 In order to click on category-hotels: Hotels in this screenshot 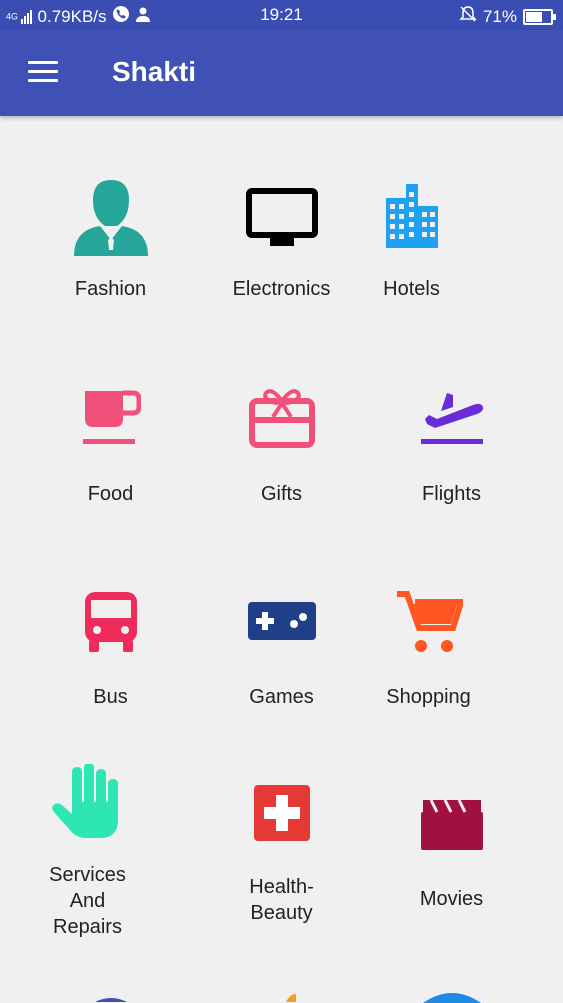, I will do `click(411, 246)`.